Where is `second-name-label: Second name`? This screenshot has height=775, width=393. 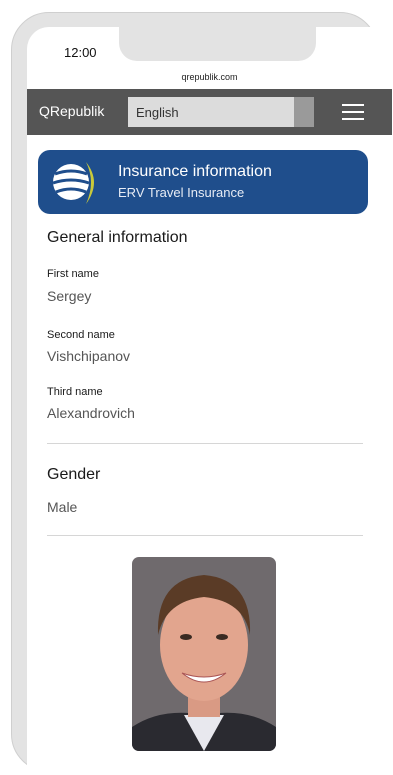 second-name-label: Second name is located at coordinates (81, 335).